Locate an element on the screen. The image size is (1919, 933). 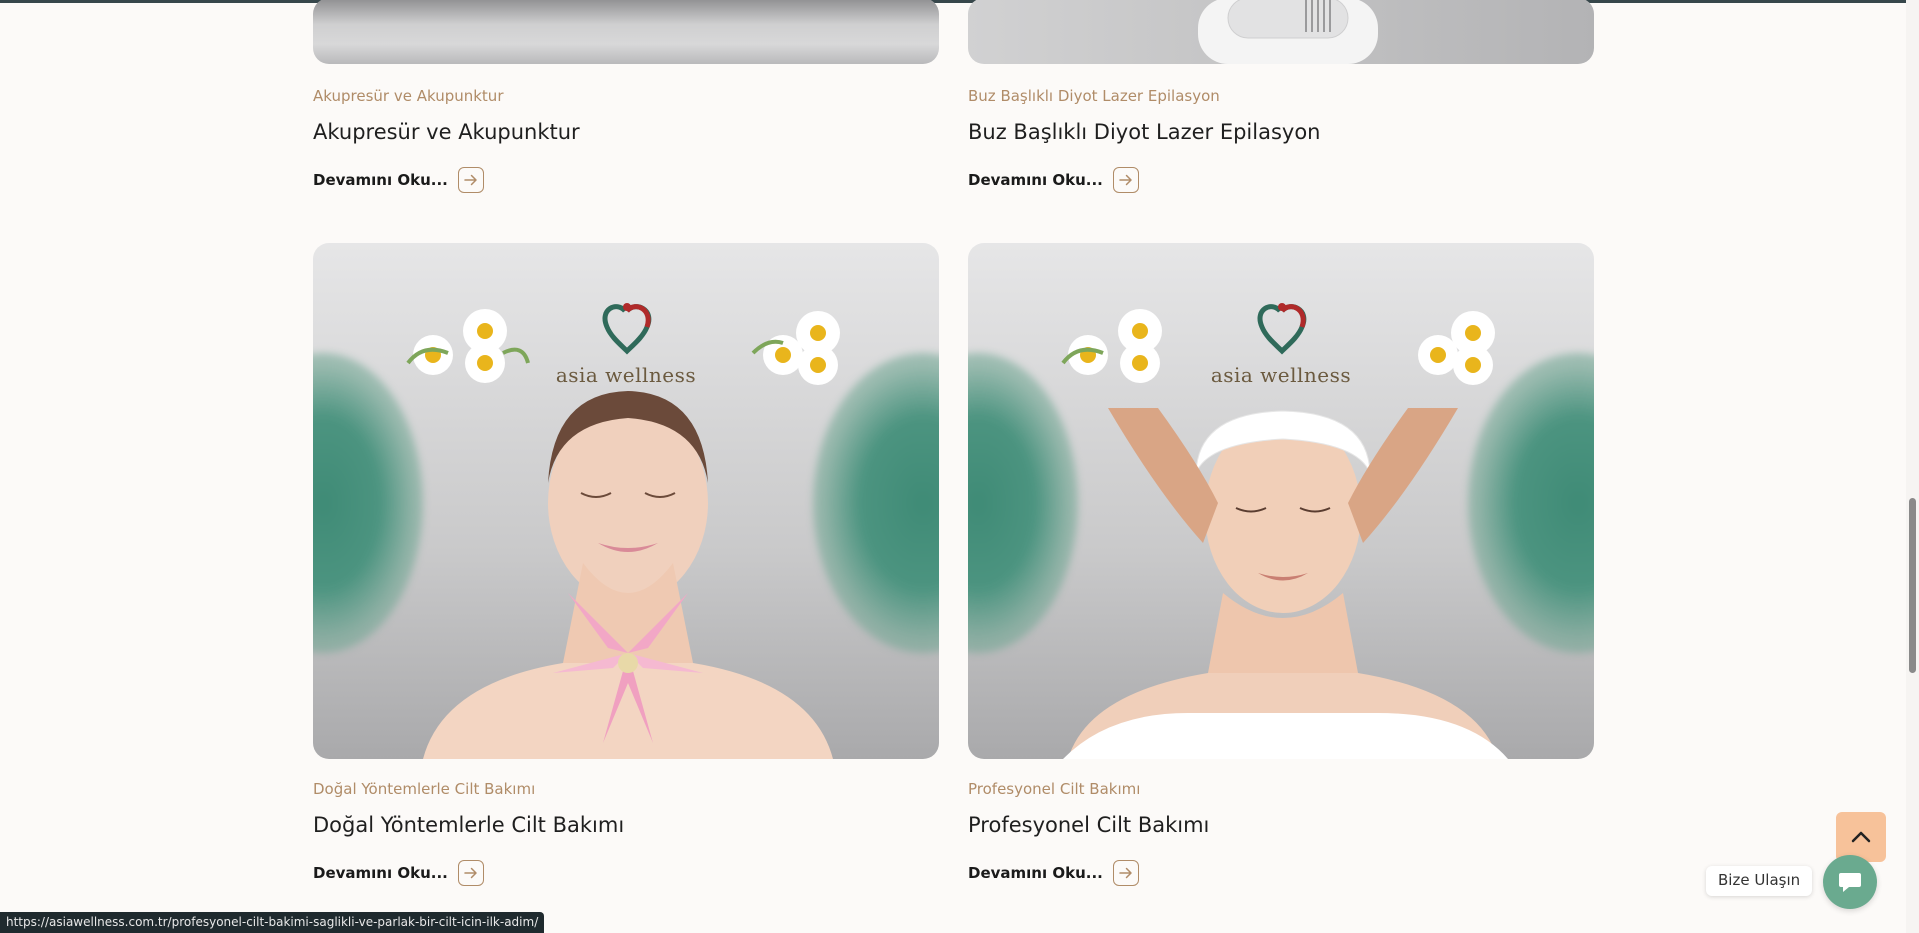
chat-icon is located at coordinates (1850, 882).